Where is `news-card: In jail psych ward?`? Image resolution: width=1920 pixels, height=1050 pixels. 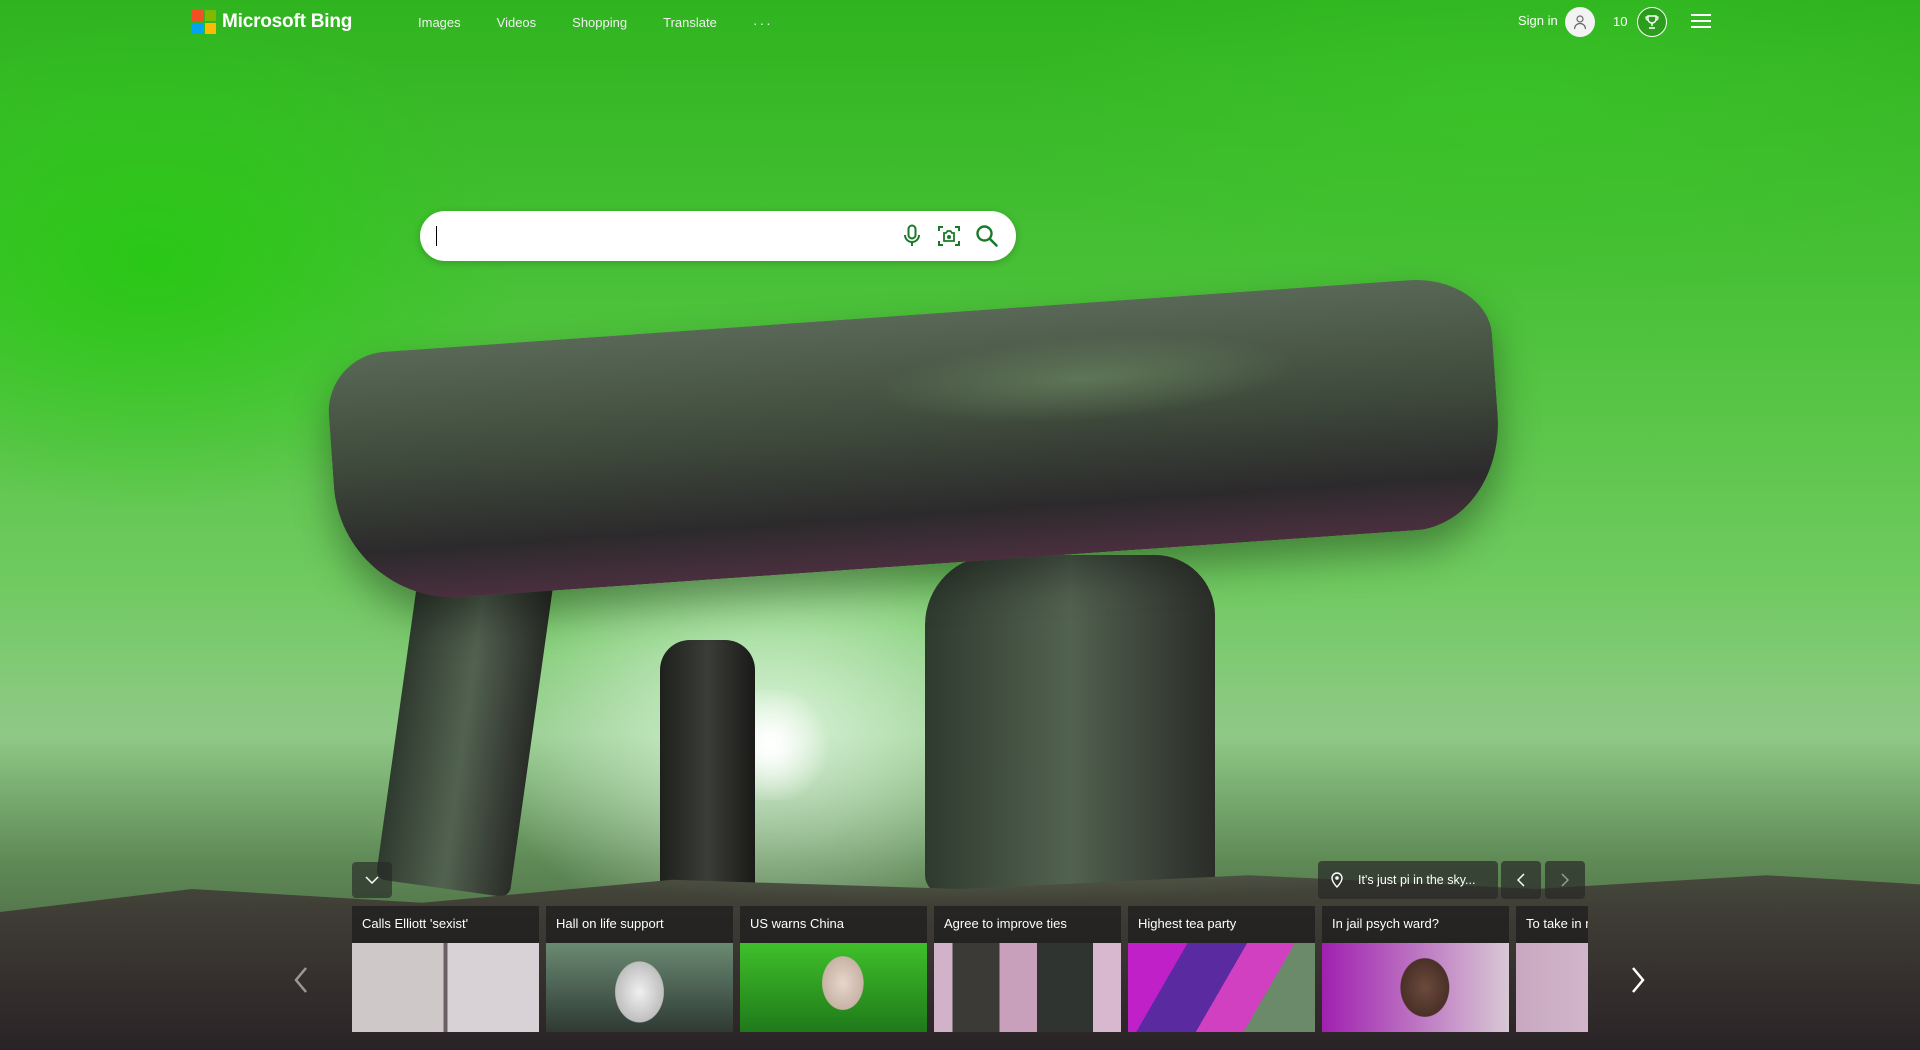 news-card: In jail psych ward? is located at coordinates (1415, 969).